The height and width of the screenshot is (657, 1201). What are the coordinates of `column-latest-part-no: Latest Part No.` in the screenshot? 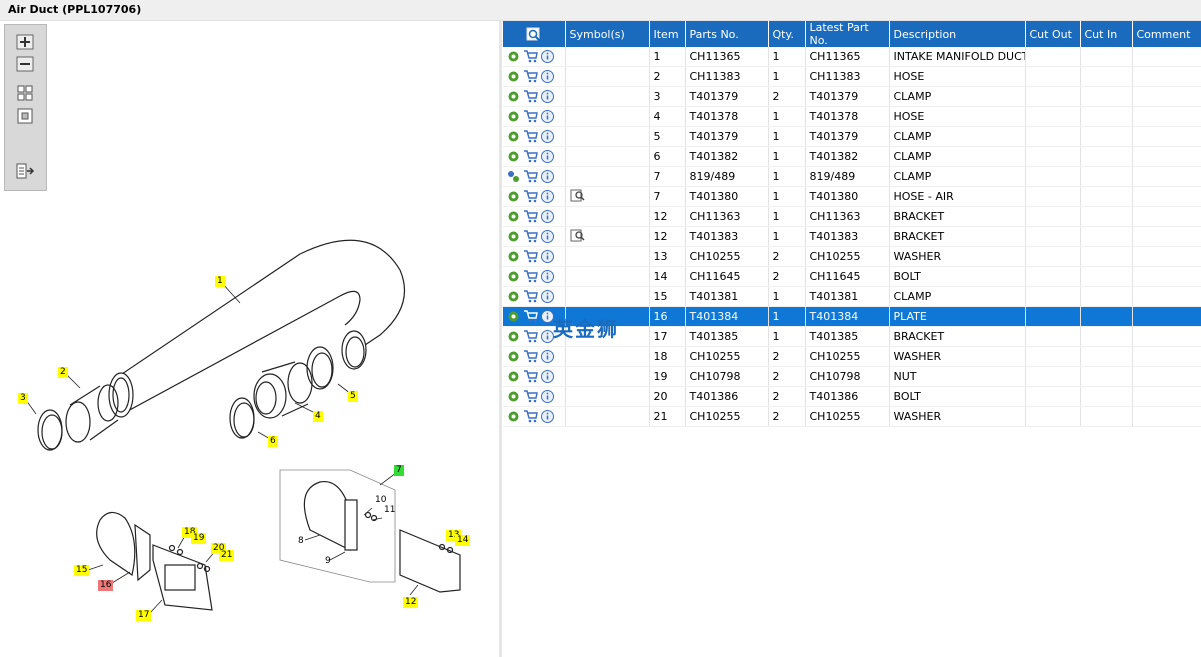 It's located at (847, 34).